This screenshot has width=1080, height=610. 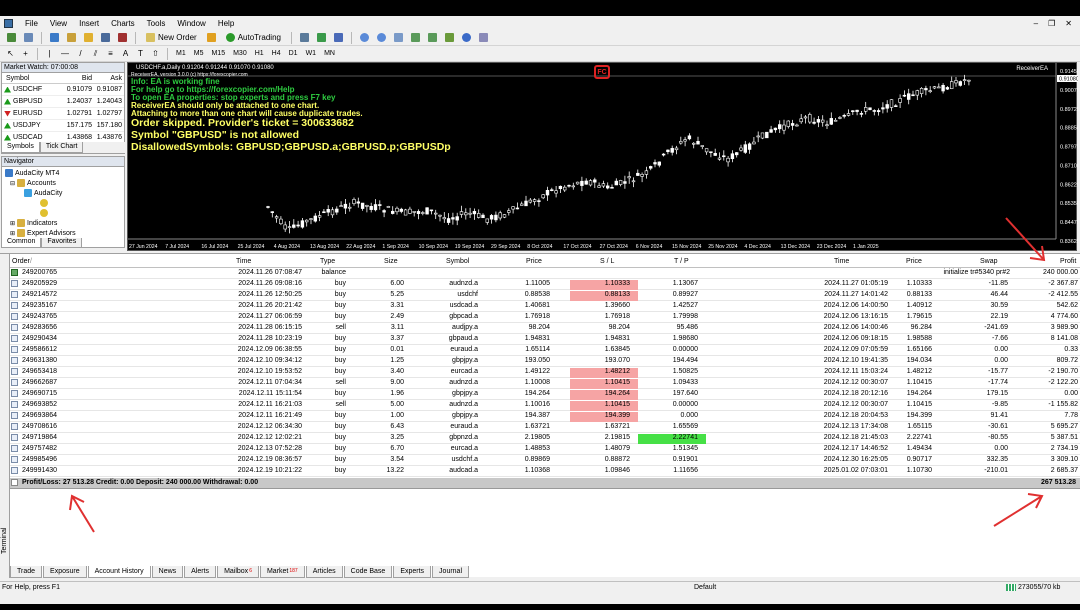 What do you see at coordinates (199, 54) in the screenshot?
I see `tf-m5: M5` at bounding box center [199, 54].